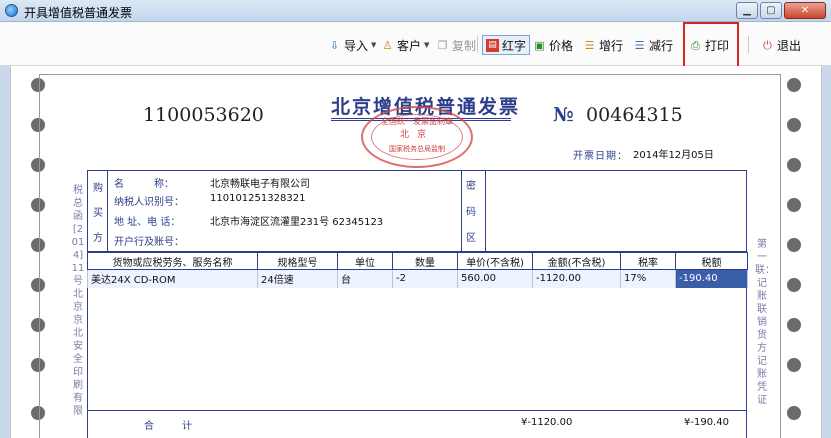  I want to click on delete-row-label: 减行, so click(661, 45).